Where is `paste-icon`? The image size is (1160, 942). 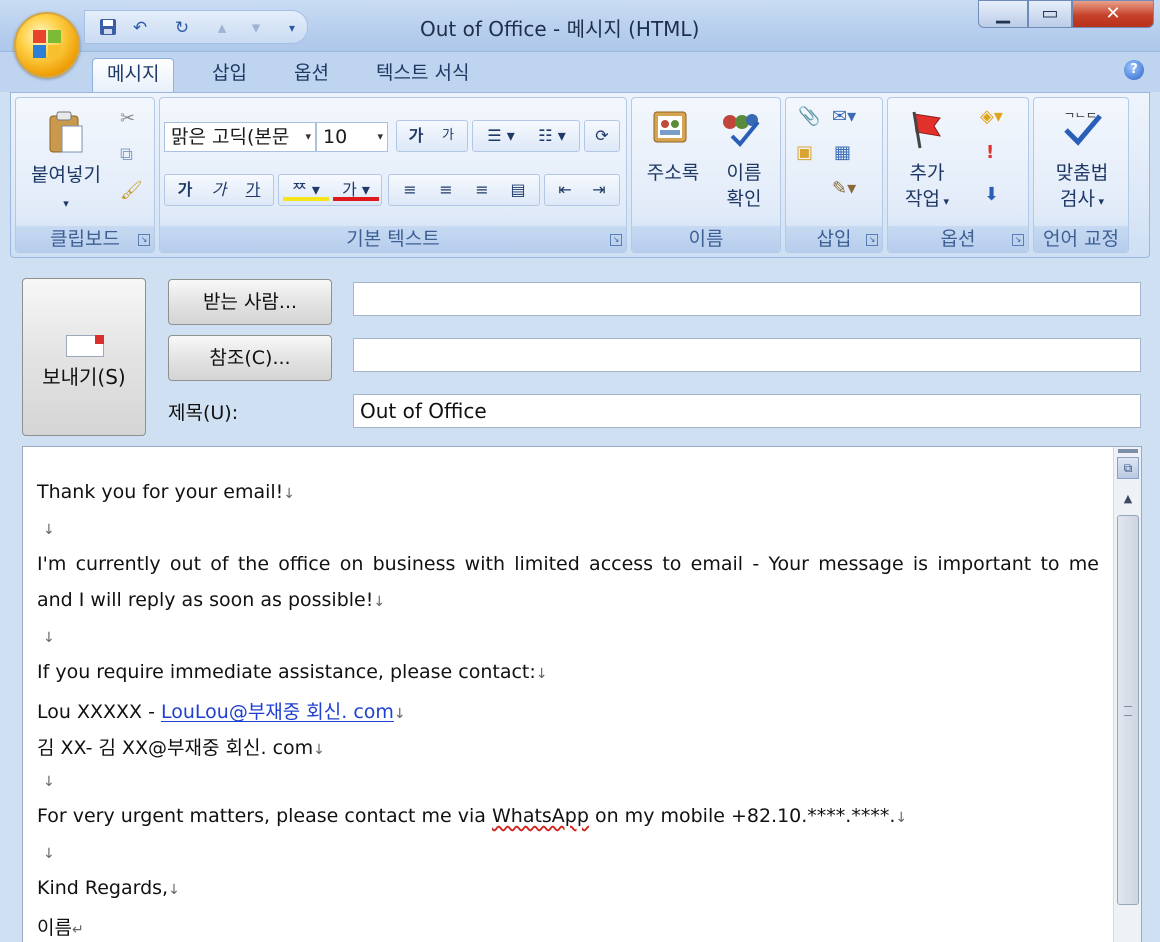 paste-icon is located at coordinates (66, 135).